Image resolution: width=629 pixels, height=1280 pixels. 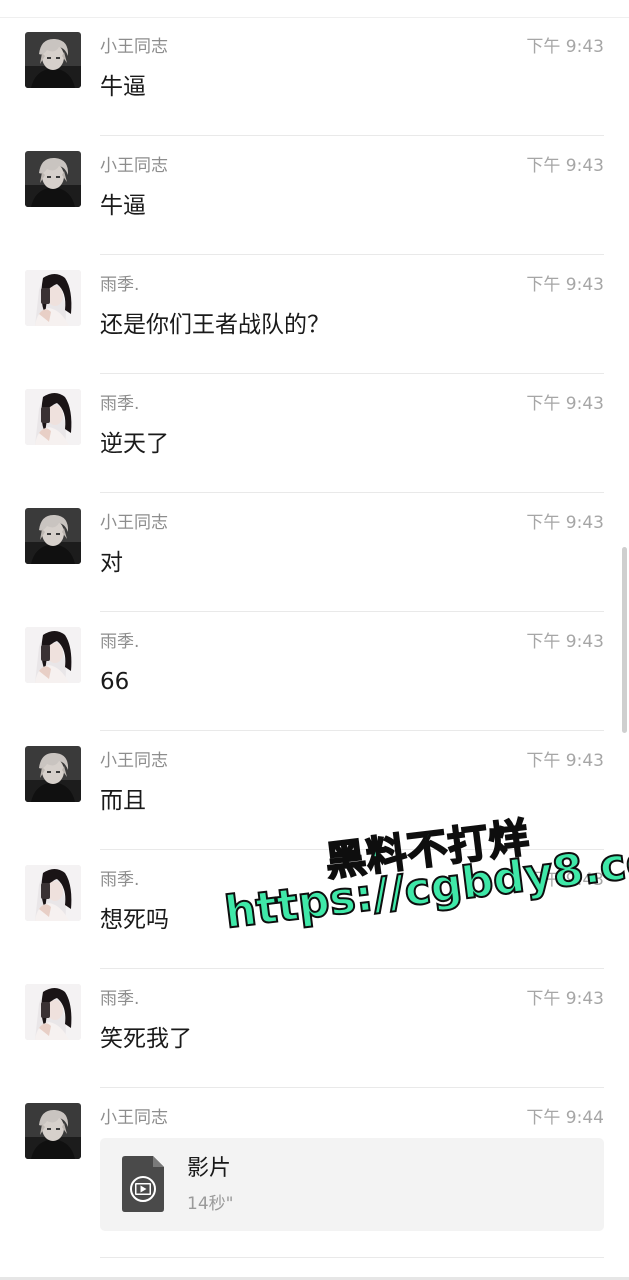 What do you see at coordinates (314, 1028) in the screenshot?
I see `message-item: 雨季. 下午 9:43 笑死我了` at bounding box center [314, 1028].